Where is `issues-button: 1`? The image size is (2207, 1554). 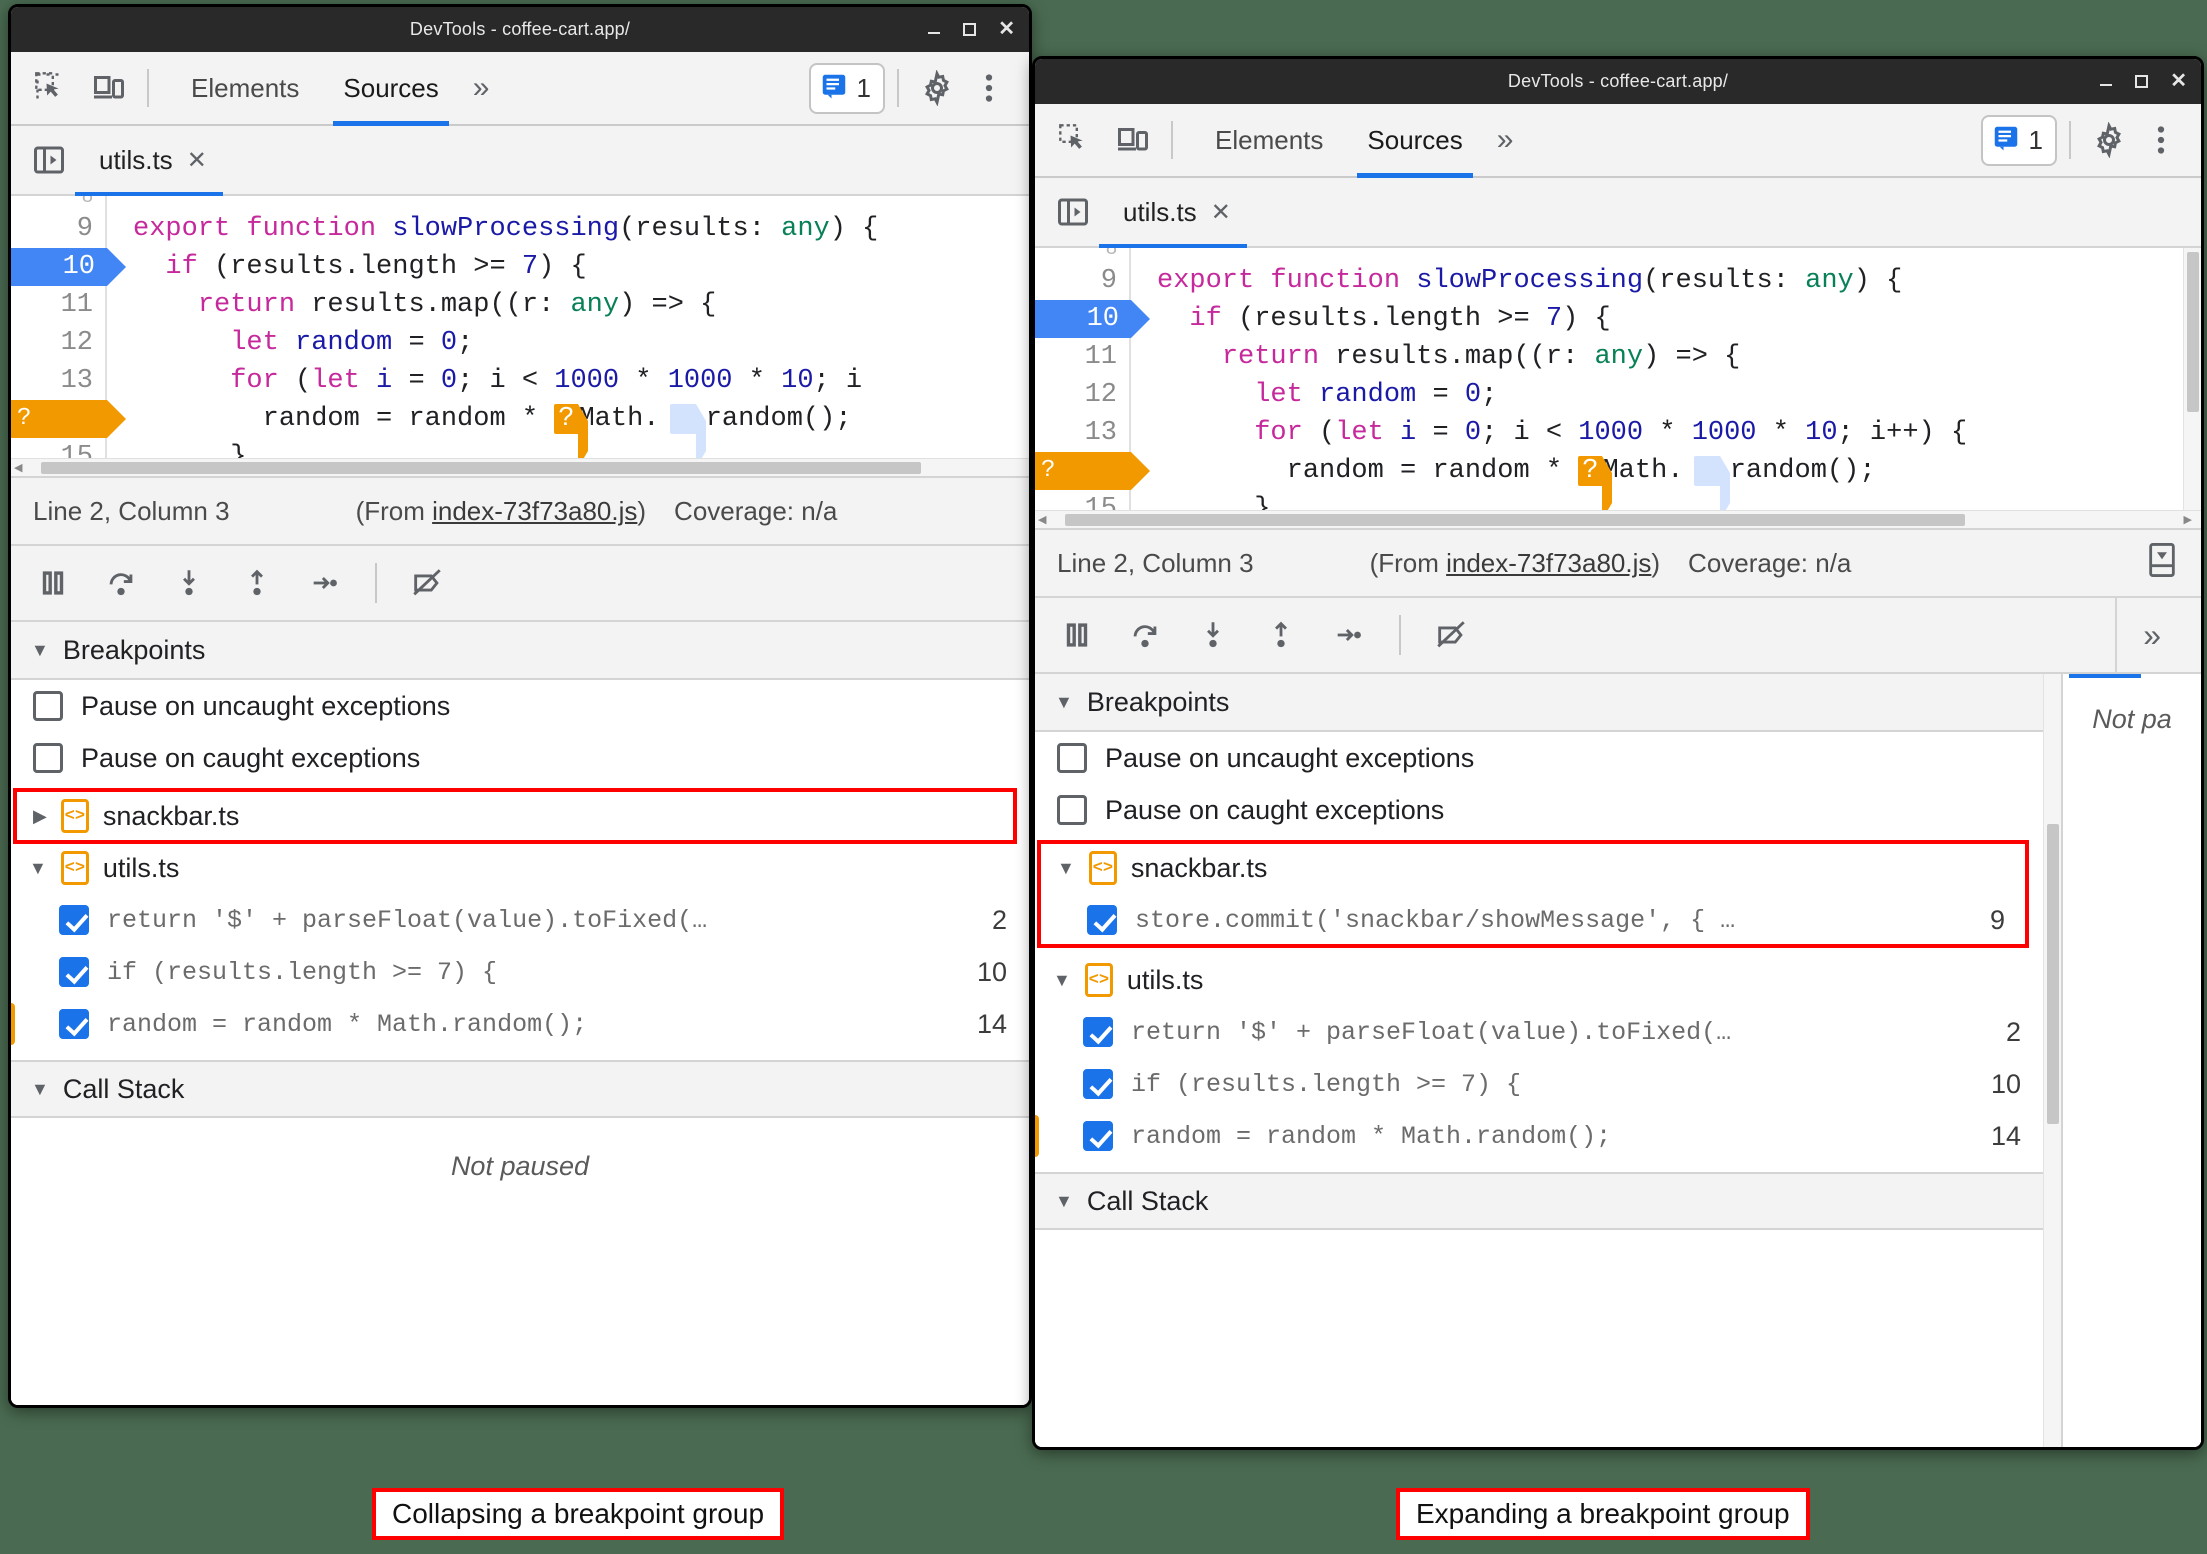 issues-button: 1 is located at coordinates (2018, 140).